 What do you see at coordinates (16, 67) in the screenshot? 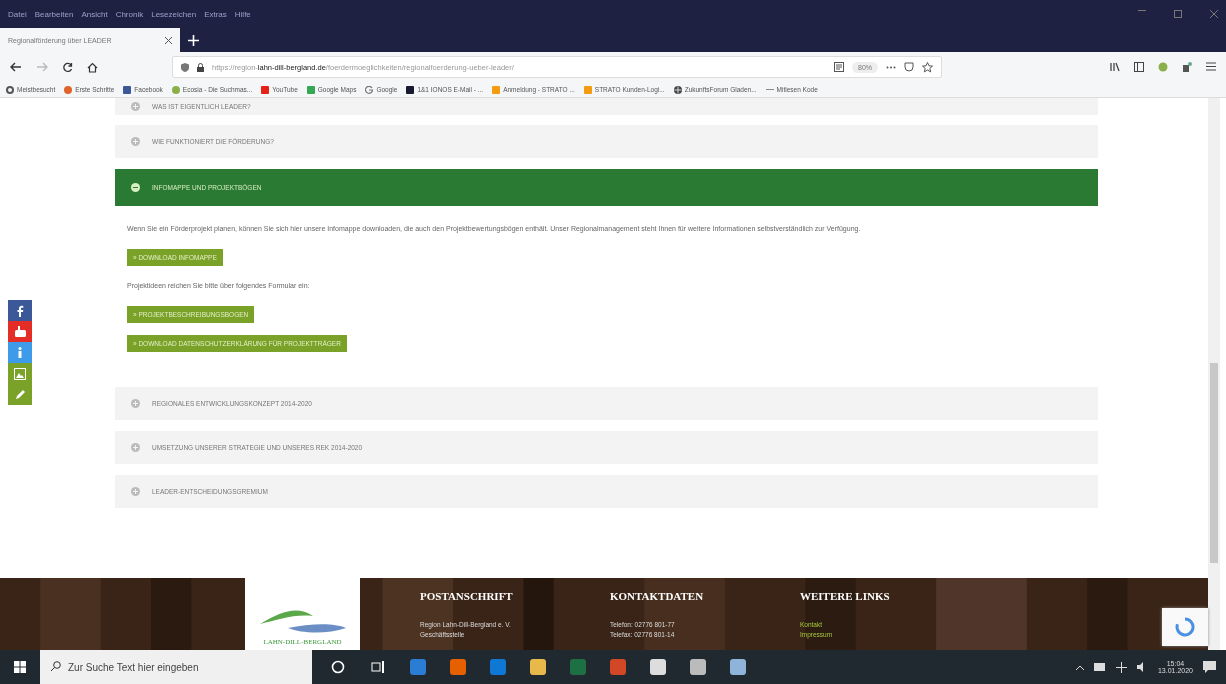
I see `back-icon` at bounding box center [16, 67].